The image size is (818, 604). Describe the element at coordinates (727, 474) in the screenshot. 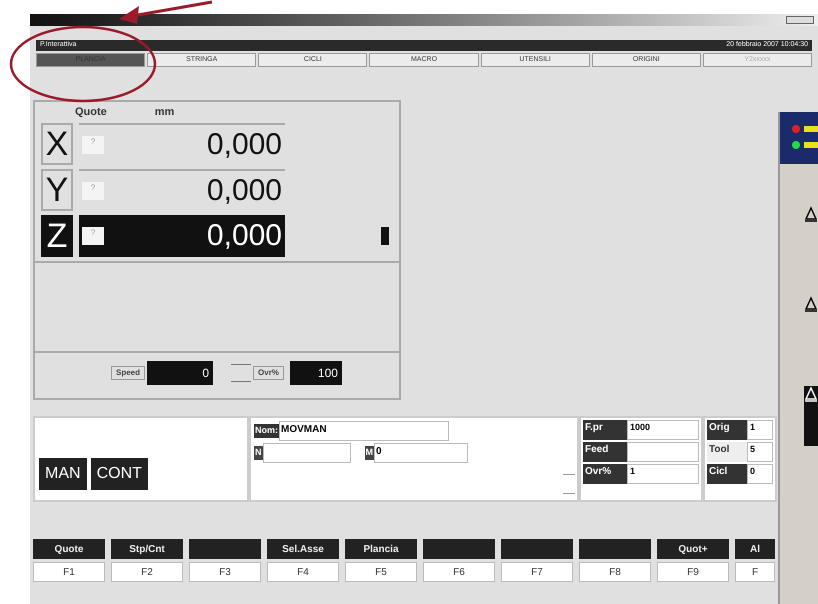

I see `status-label: Cicl` at that location.